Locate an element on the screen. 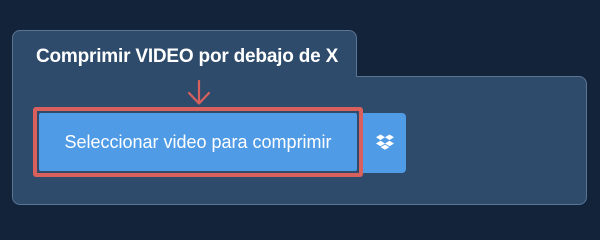  down-arrow-icon is located at coordinates (199, 92).